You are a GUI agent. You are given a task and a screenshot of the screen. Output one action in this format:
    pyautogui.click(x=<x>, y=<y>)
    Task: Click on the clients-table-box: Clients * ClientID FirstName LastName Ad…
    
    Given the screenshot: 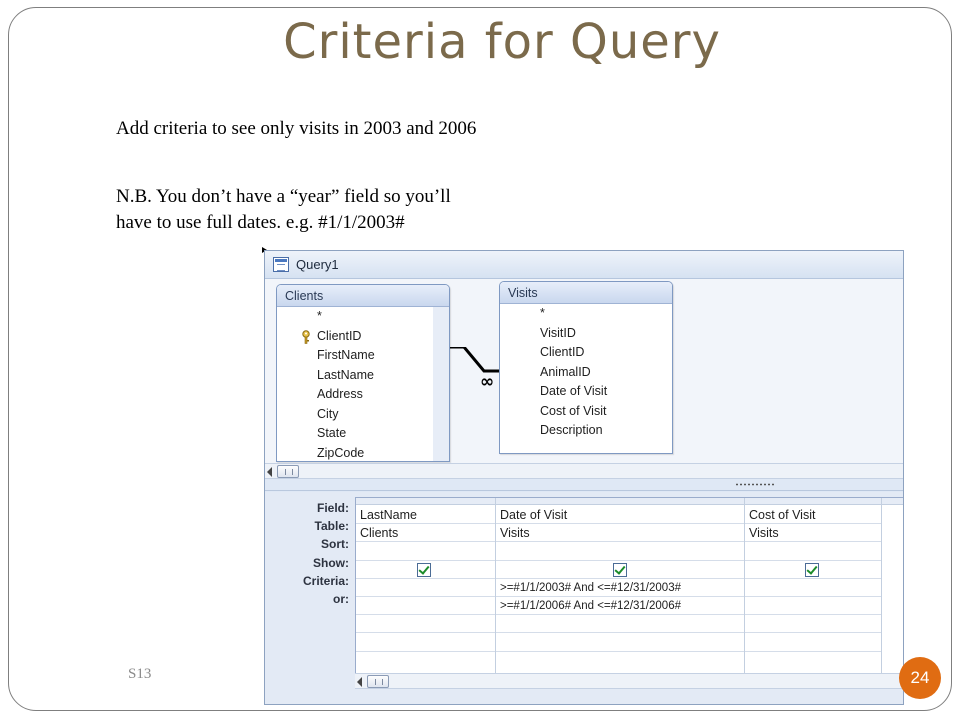 What is the action you would take?
    pyautogui.click(x=363, y=373)
    